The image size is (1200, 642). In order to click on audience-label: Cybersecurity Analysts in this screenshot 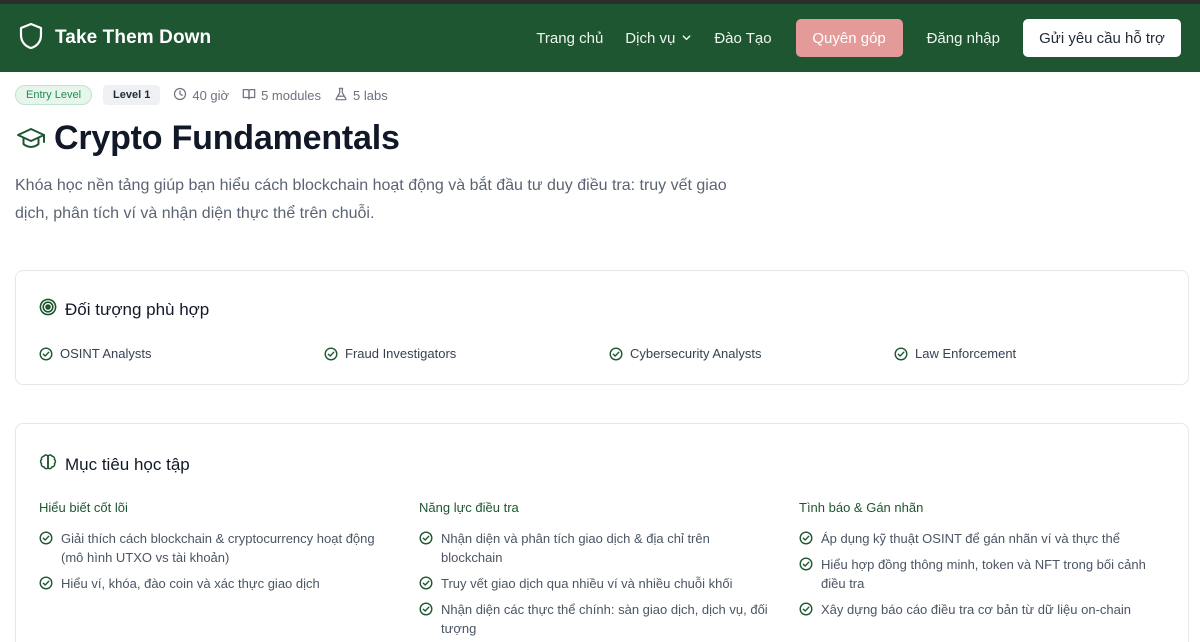, I will do `click(696, 353)`.